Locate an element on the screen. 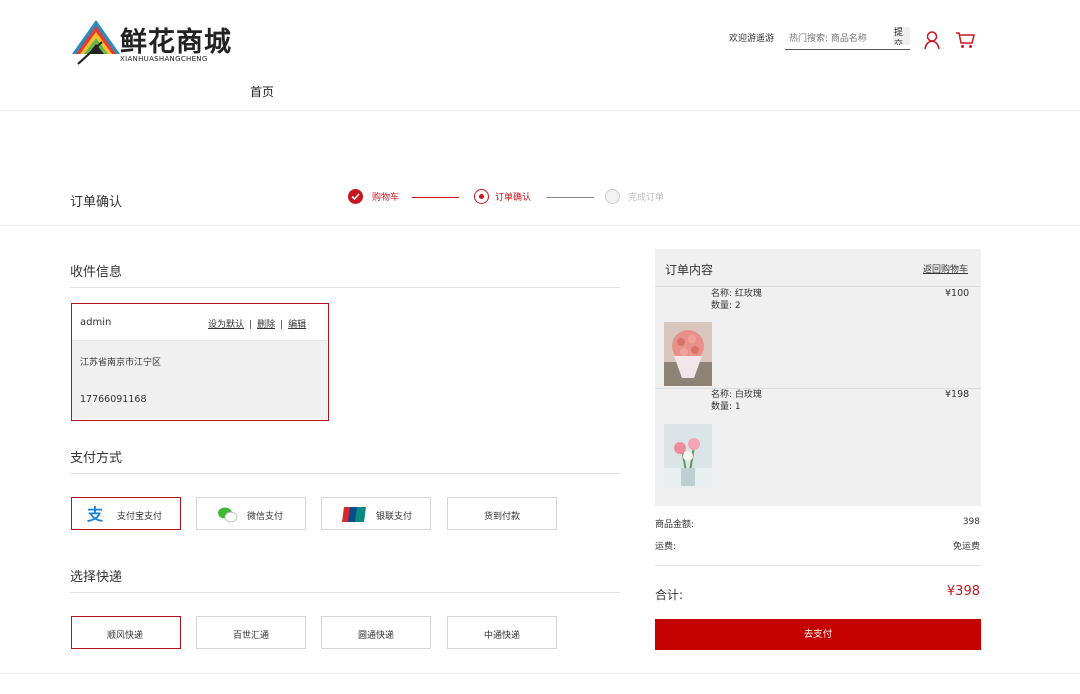 The height and width of the screenshot is (694, 1080). delete-address-link: 删除 is located at coordinates (266, 325).